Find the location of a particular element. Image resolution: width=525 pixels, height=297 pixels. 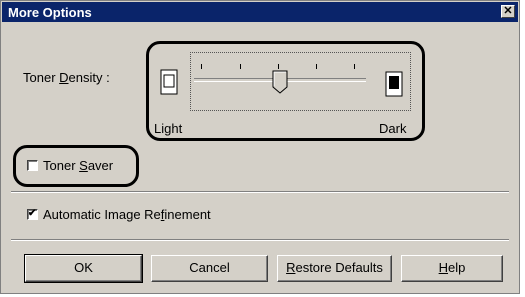

help-button: Help is located at coordinates (452, 268).